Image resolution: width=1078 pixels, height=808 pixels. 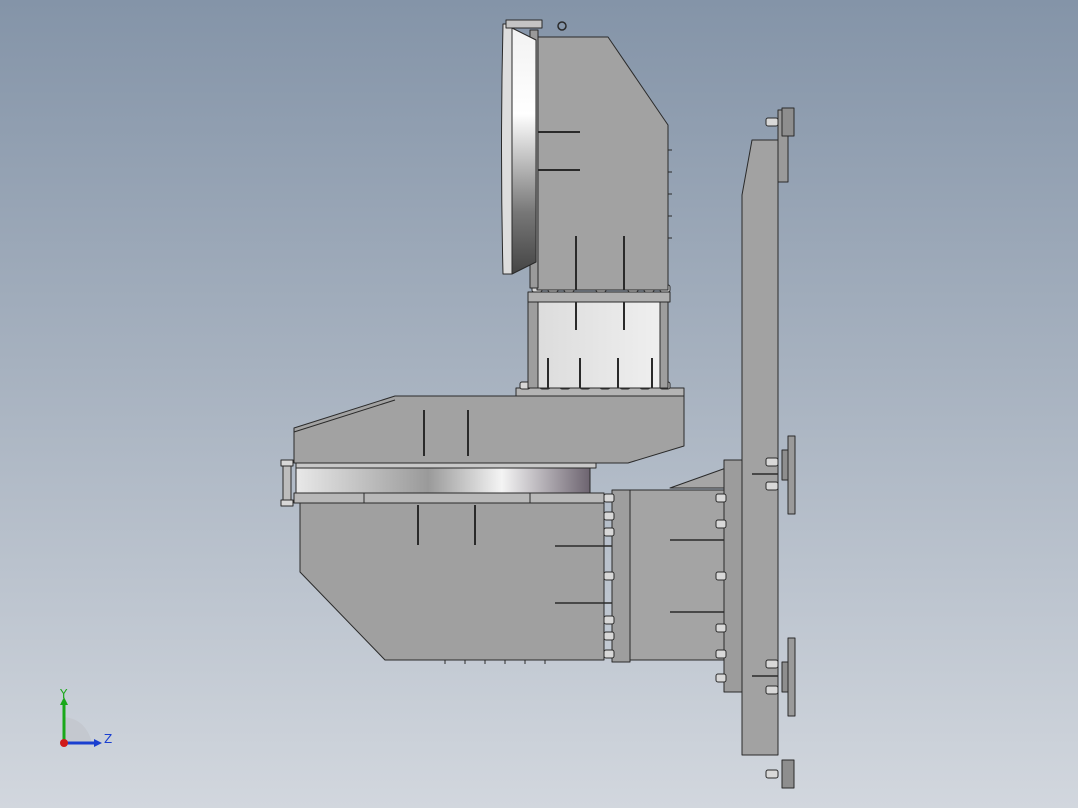 What do you see at coordinates (602, 163) in the screenshot?
I see `upper-head-body` at bounding box center [602, 163].